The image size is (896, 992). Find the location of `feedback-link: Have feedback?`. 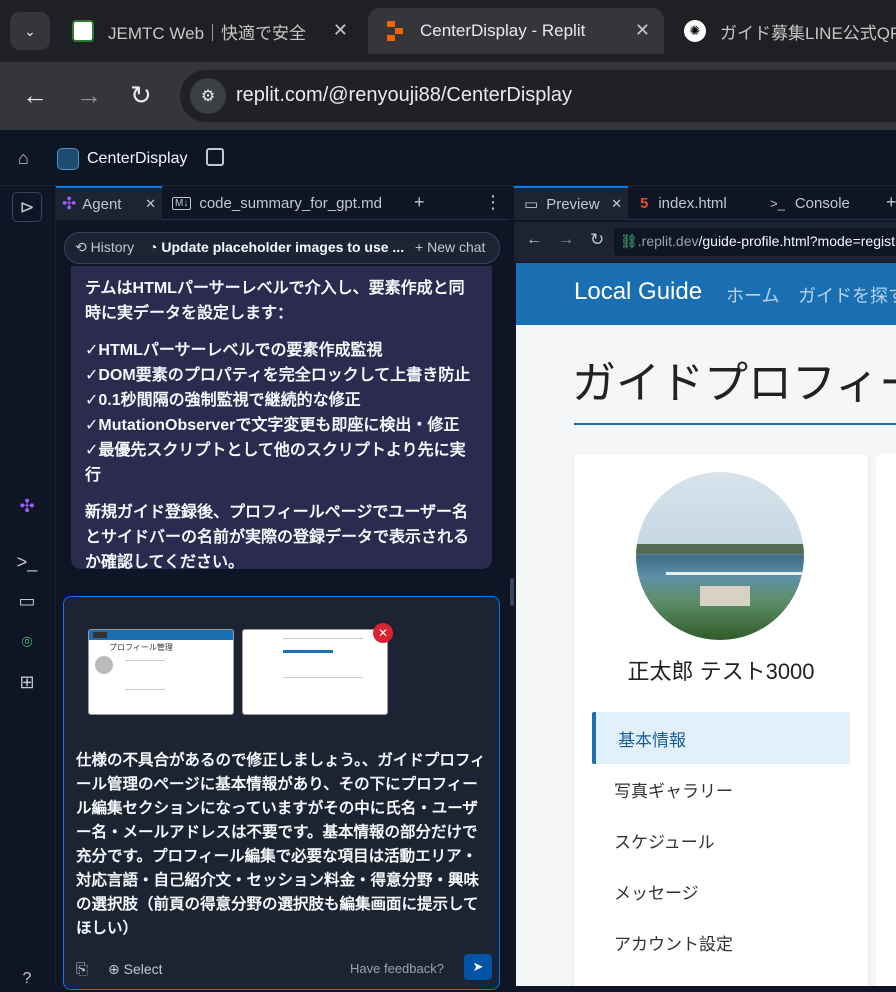

feedback-link: Have feedback? is located at coordinates (397, 968).